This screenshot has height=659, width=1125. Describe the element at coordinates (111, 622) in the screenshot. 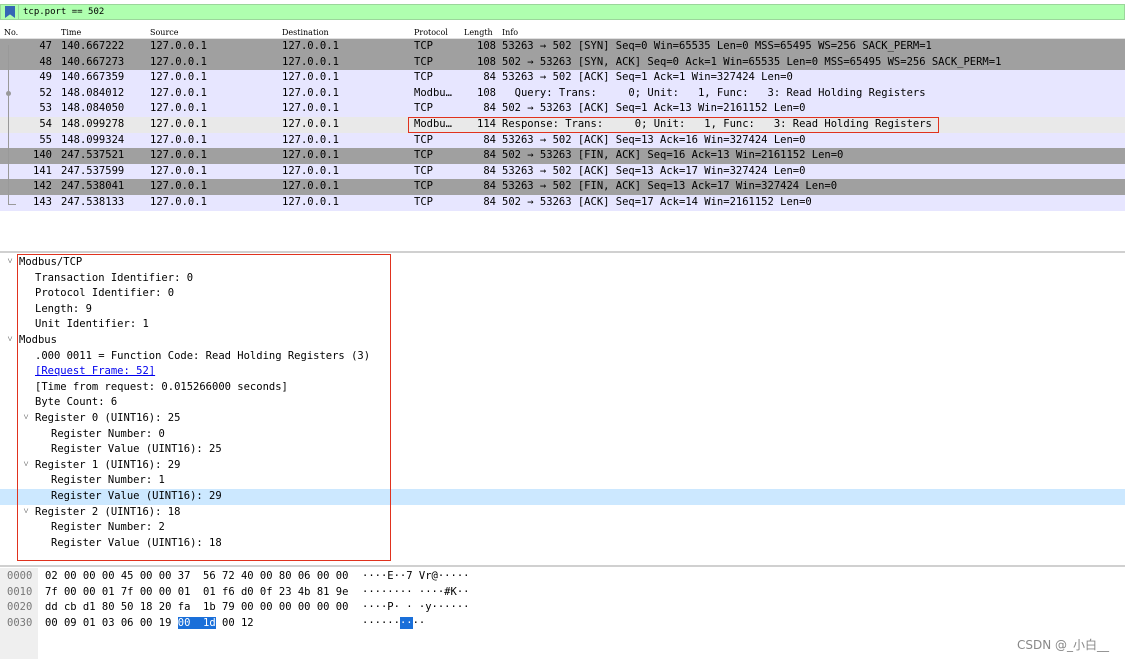

I see `hex-bytes-part: 00 09 01 03 06 00 19` at that location.